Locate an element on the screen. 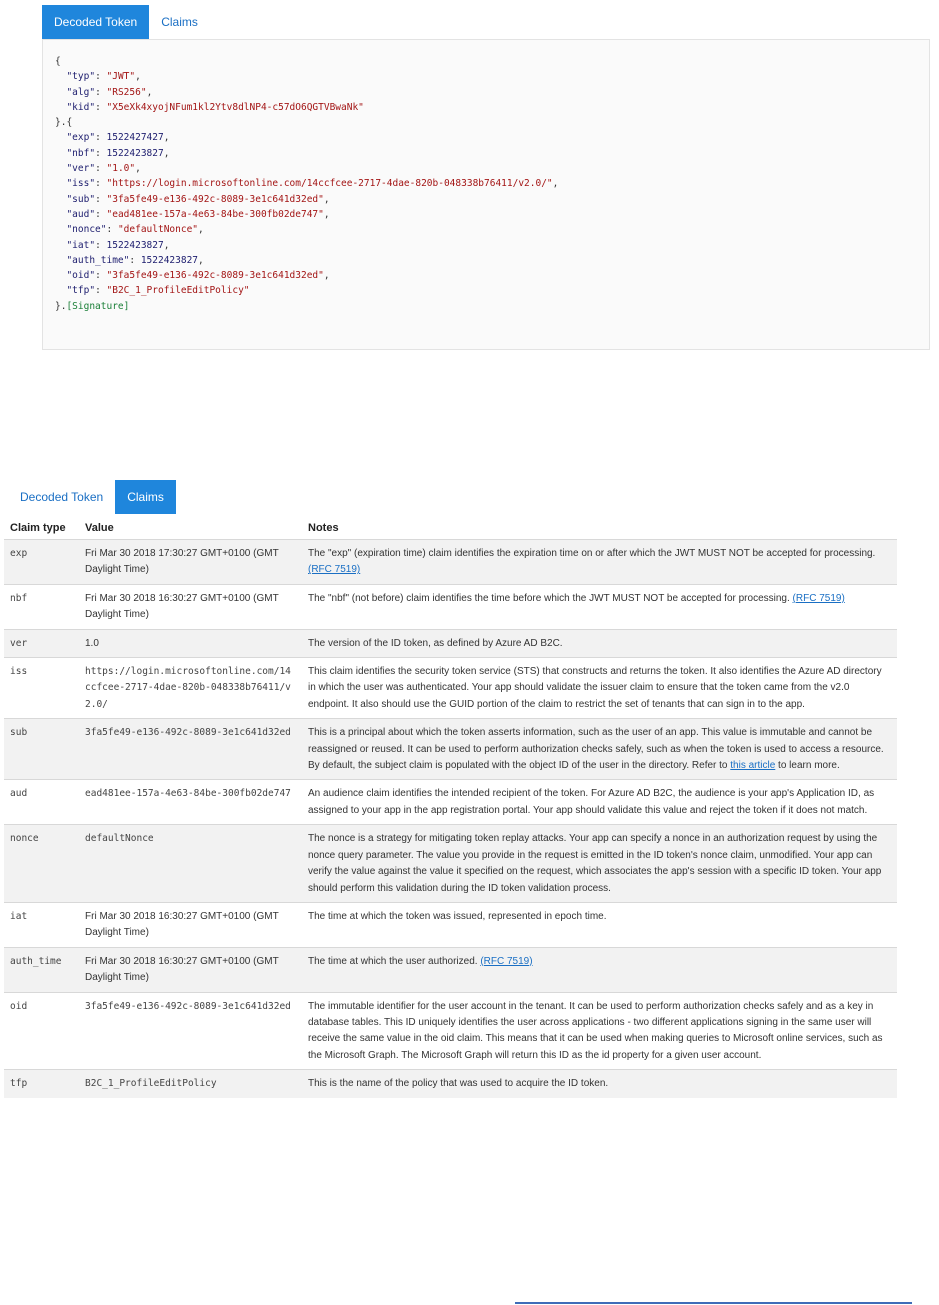  json-value: "ead481ee-157a-4e63-84be-300fb02de747" is located at coordinates (215, 214).